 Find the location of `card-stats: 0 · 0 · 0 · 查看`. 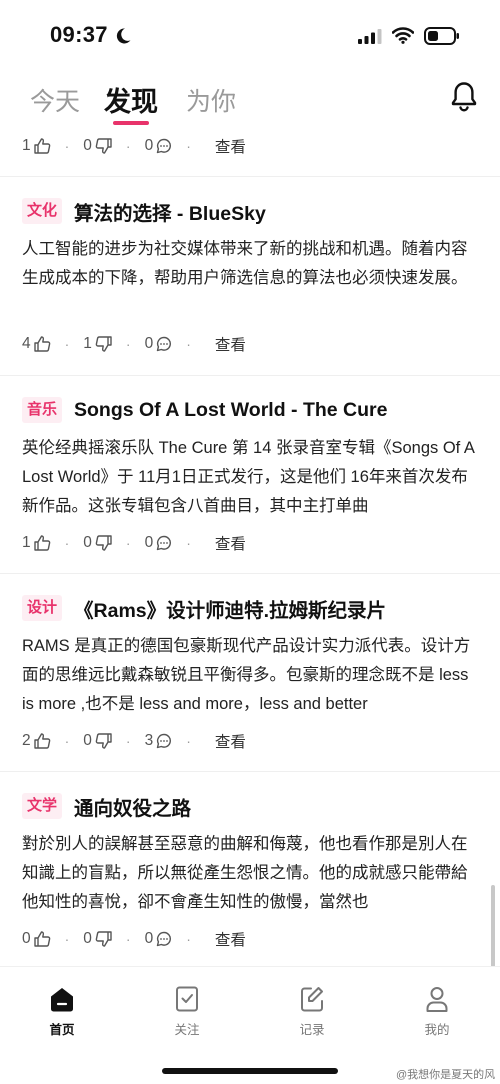

card-stats: 0 · 0 · 0 · 查看 is located at coordinates (134, 939).